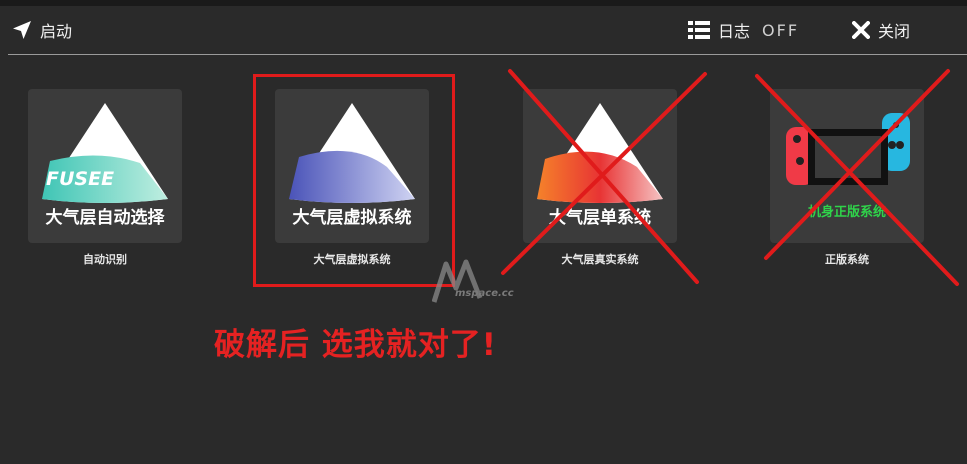  What do you see at coordinates (355, 345) in the screenshot?
I see `promo-annotation: 破解后 选我就对了!` at bounding box center [355, 345].